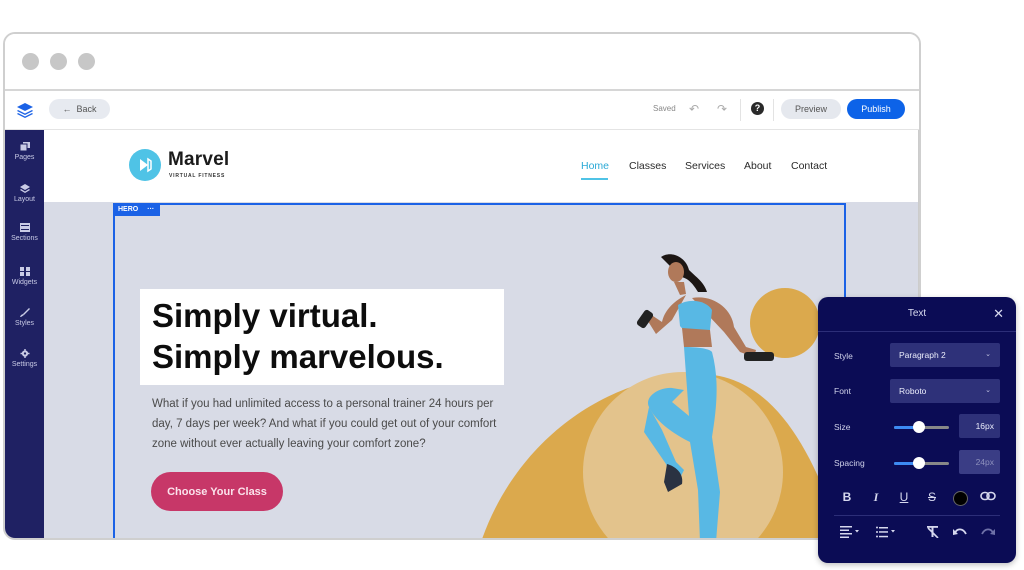 This screenshot has height=570, width=1024. What do you see at coordinates (960, 533) in the screenshot?
I see `undo-icon` at bounding box center [960, 533].